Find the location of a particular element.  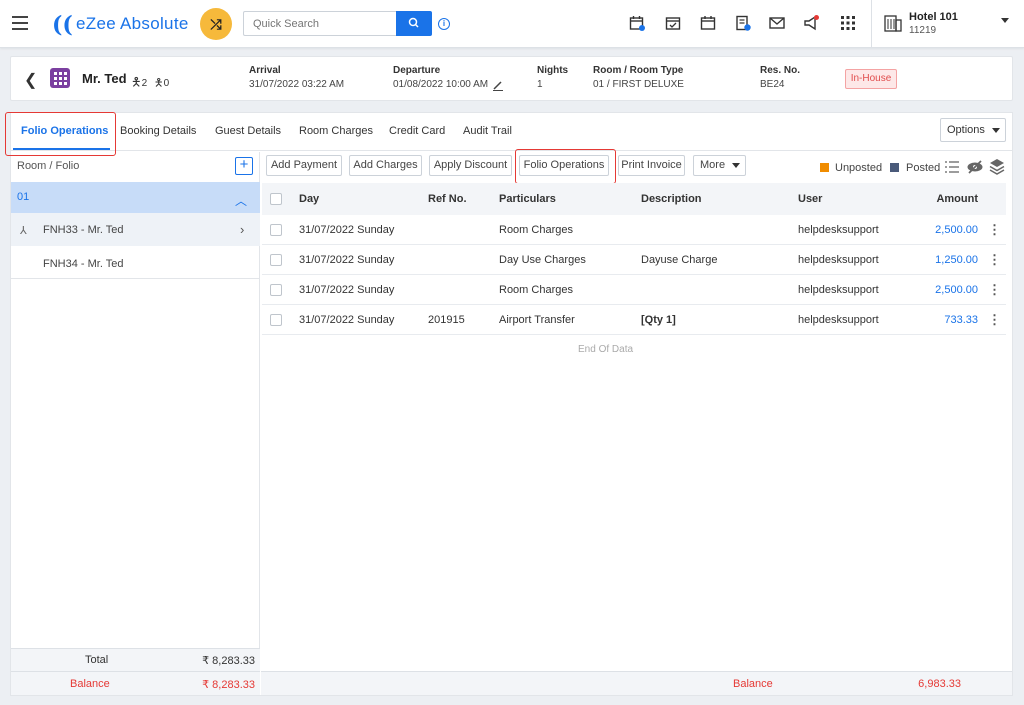

add-charges-button: Add Charges is located at coordinates (385, 165).